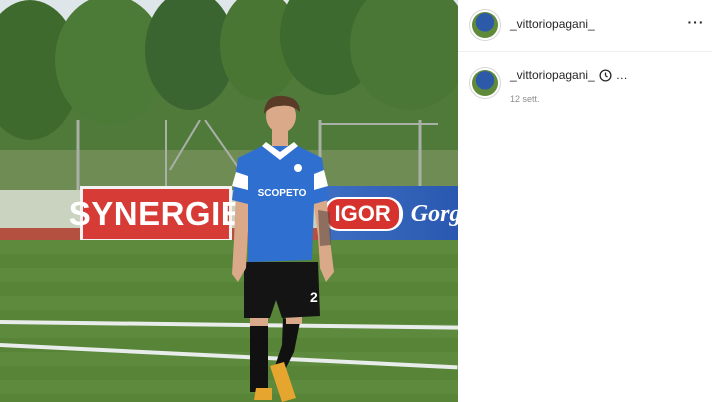 The image size is (712, 402). I want to click on football-player: SCOPETO 2, so click(283, 248).